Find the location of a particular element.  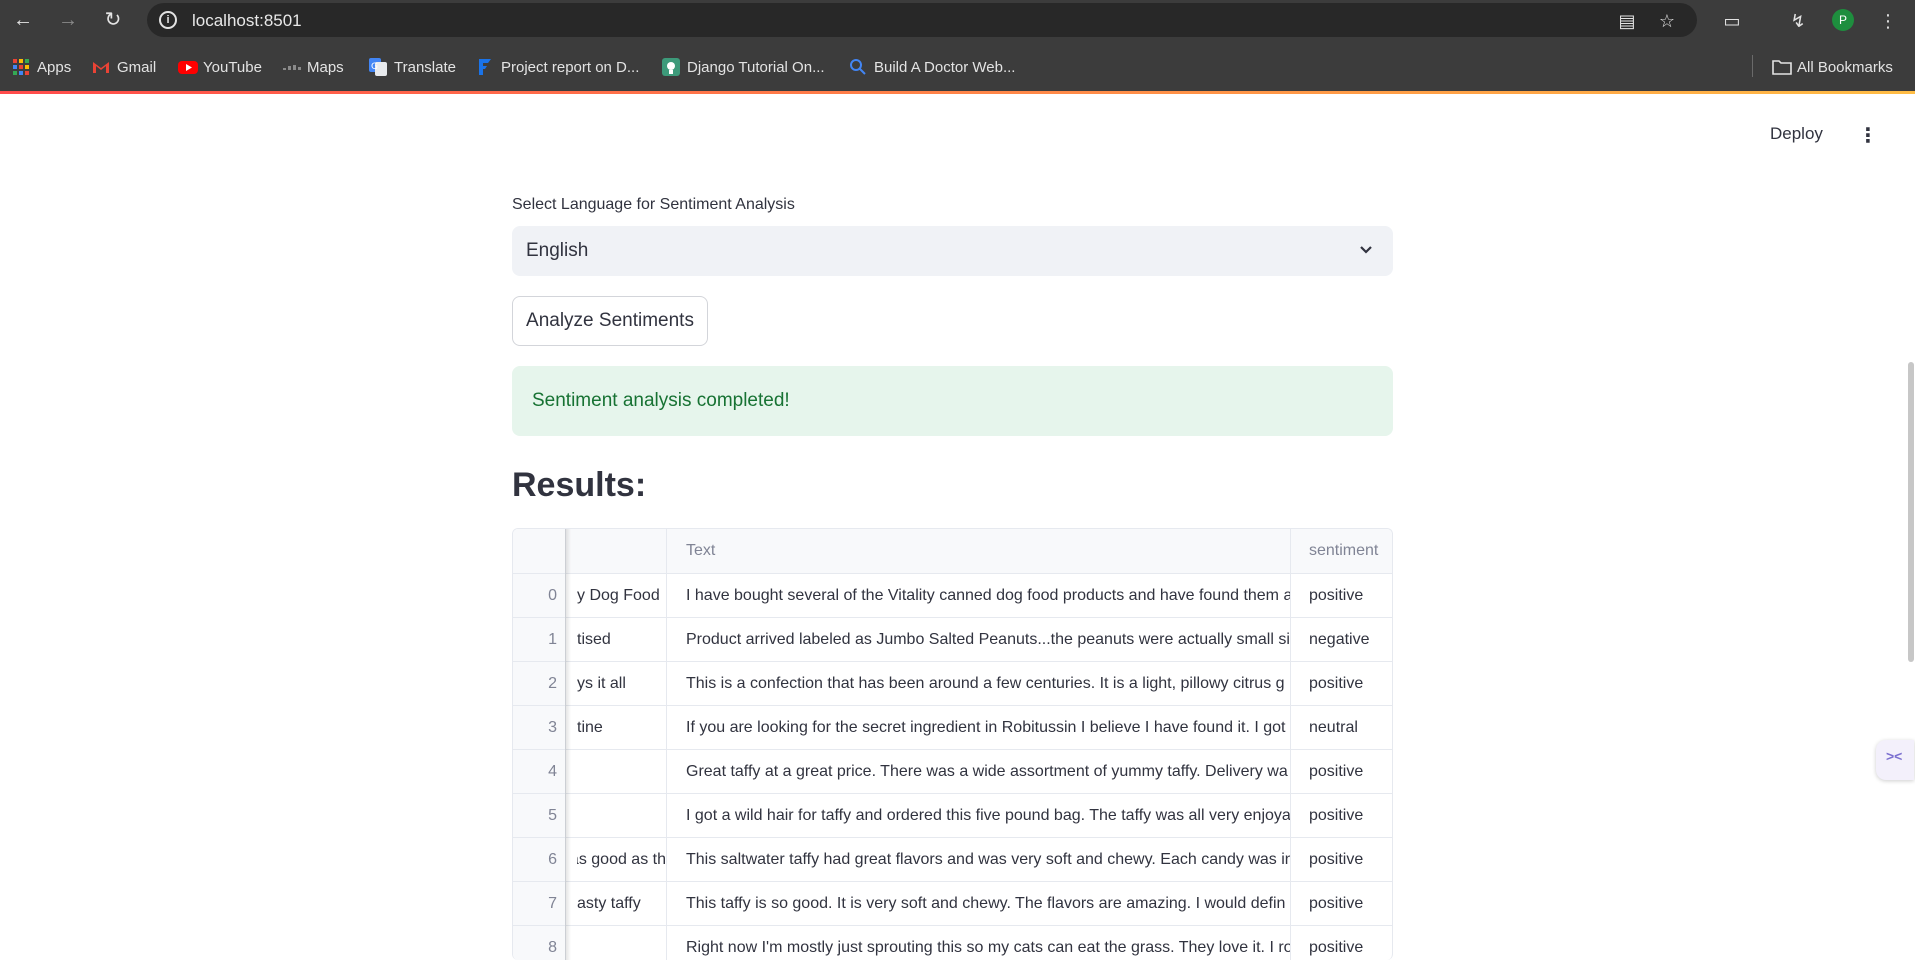

search-icon is located at coordinates (858, 67).